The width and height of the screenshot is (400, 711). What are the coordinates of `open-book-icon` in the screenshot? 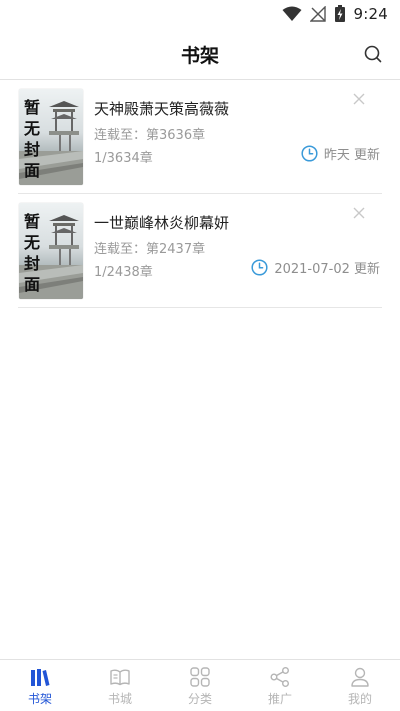 It's located at (120, 677).